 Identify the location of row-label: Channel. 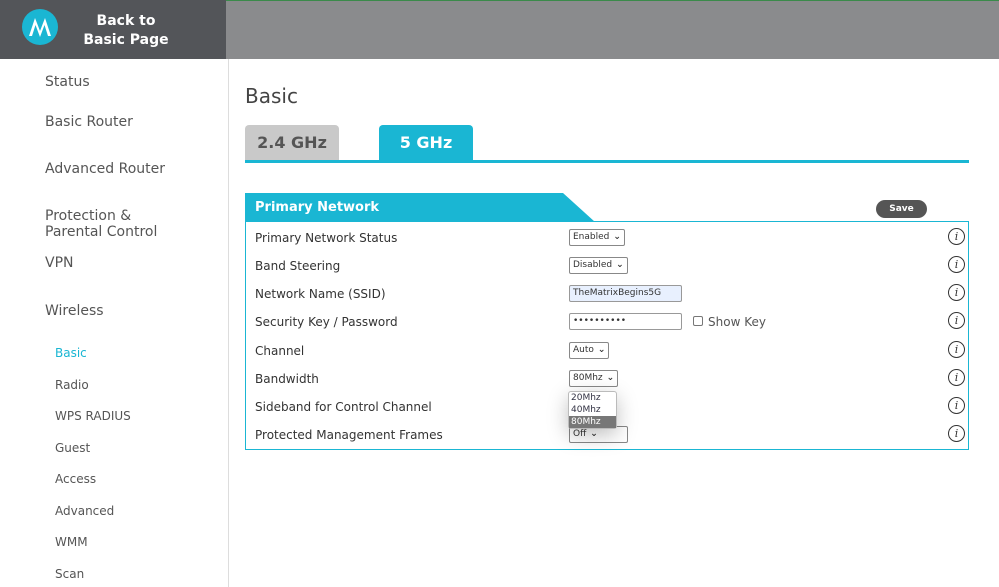
(280, 351).